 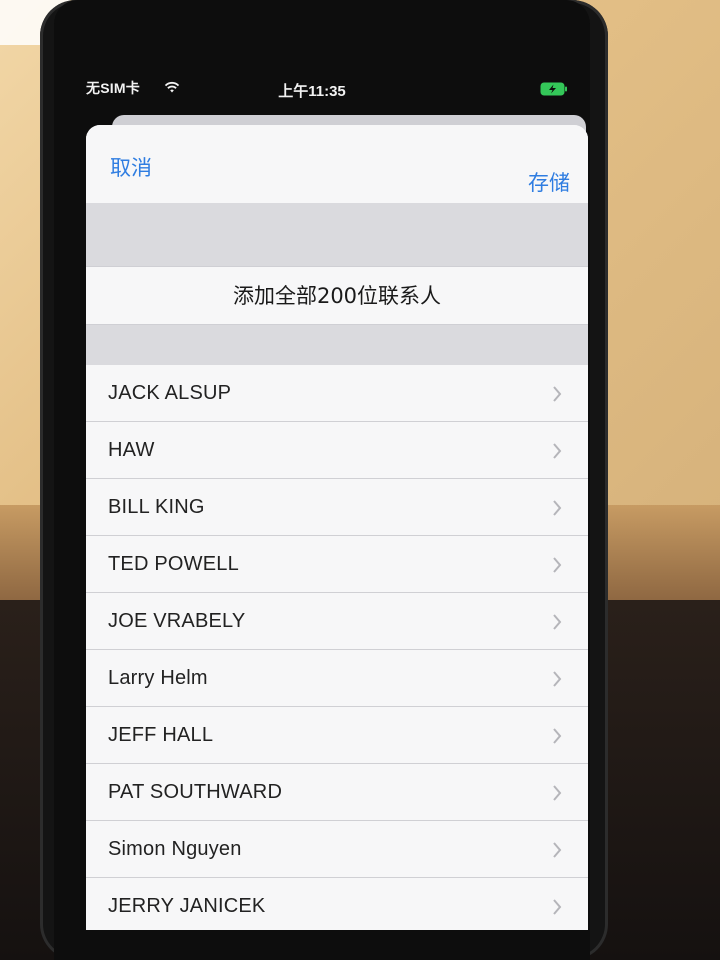 I want to click on contact-row: TED POWELL, so click(x=337, y=564).